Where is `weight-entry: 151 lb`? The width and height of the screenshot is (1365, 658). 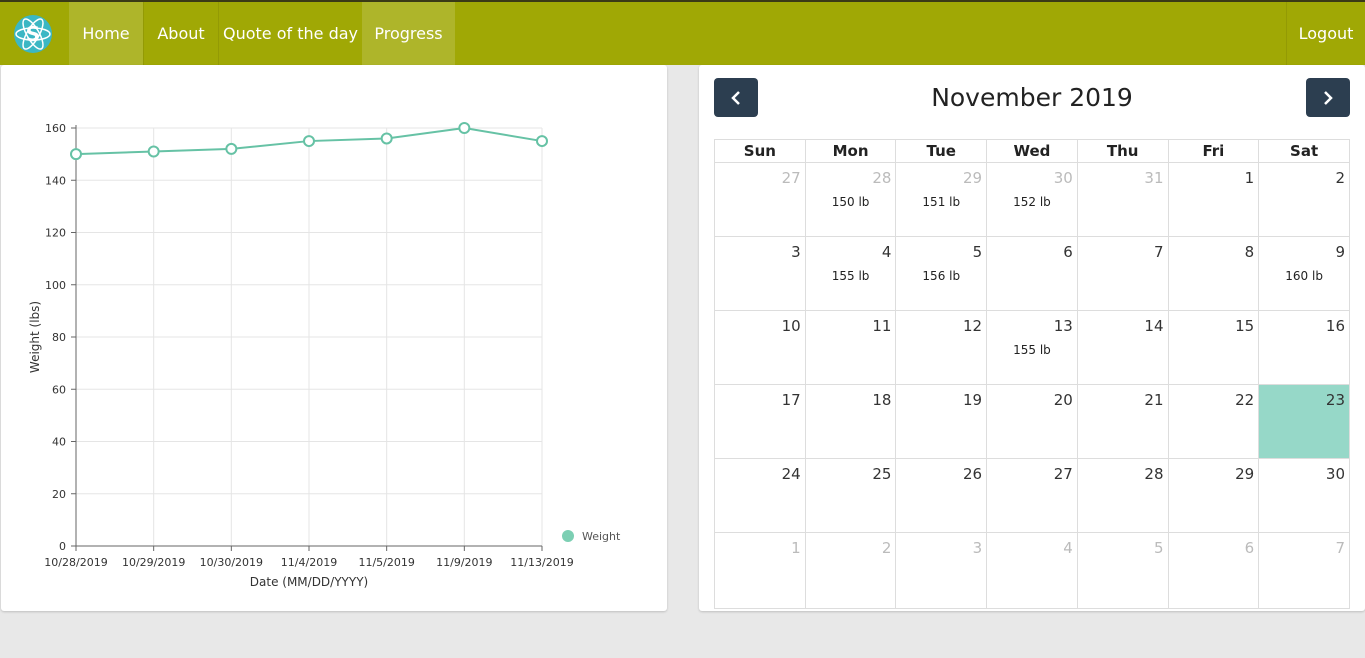
weight-entry: 151 lb is located at coordinates (941, 202).